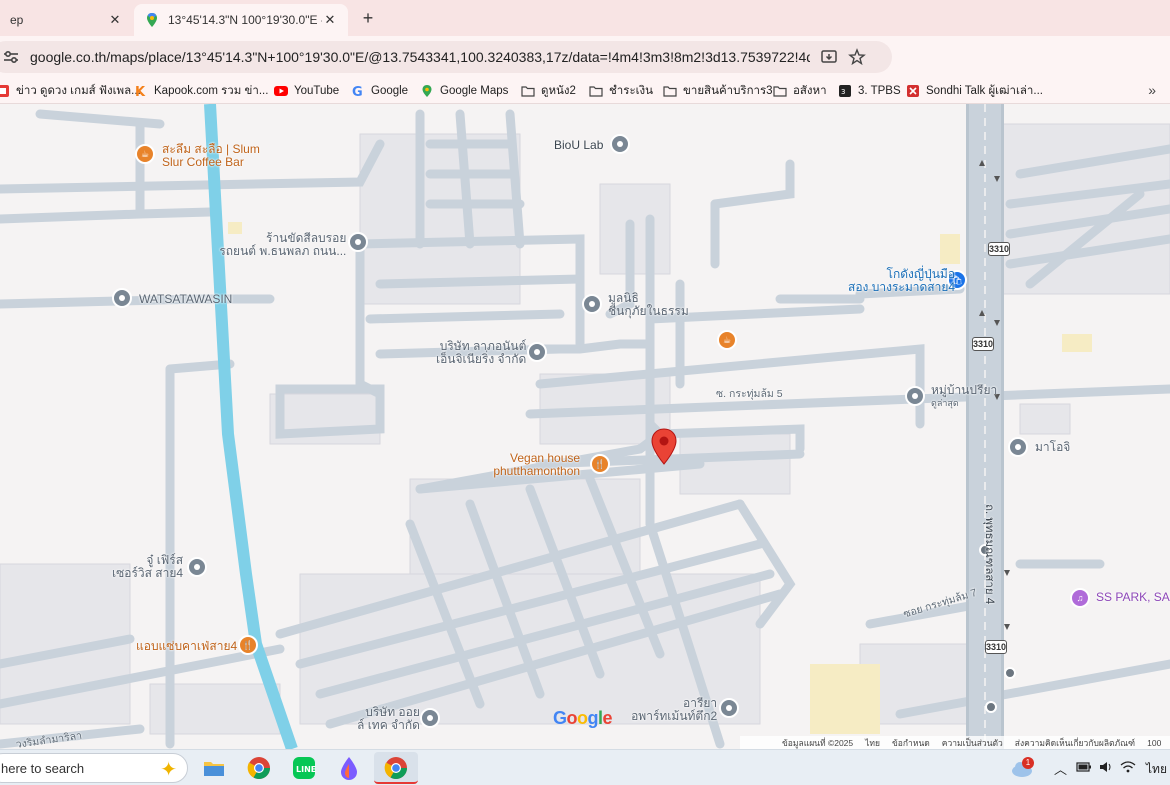 This screenshot has width=1170, height=785. What do you see at coordinates (185, 299) in the screenshot?
I see `poi-label: WATSATAWASIN` at bounding box center [185, 299].